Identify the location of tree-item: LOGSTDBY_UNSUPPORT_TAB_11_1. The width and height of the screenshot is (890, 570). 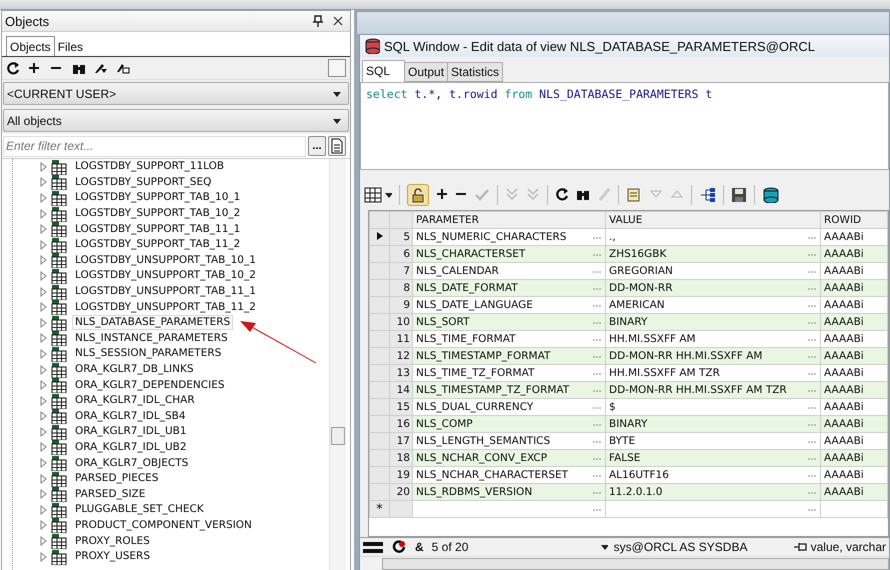
(165, 292).